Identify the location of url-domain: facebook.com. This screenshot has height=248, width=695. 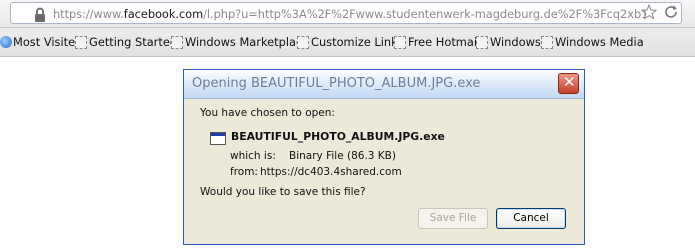
(163, 14).